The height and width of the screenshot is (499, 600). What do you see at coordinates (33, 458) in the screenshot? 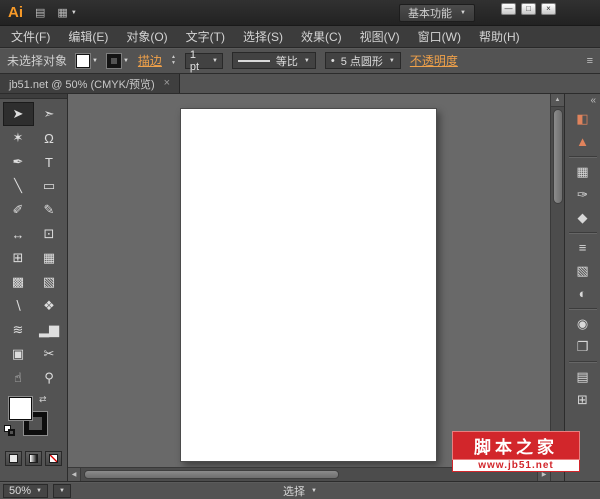
I see `gradient-mode-button` at bounding box center [33, 458].